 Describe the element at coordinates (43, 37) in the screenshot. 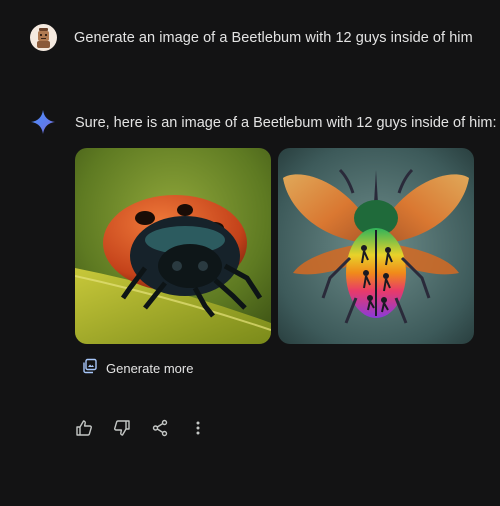

I see `user-avatar` at that location.